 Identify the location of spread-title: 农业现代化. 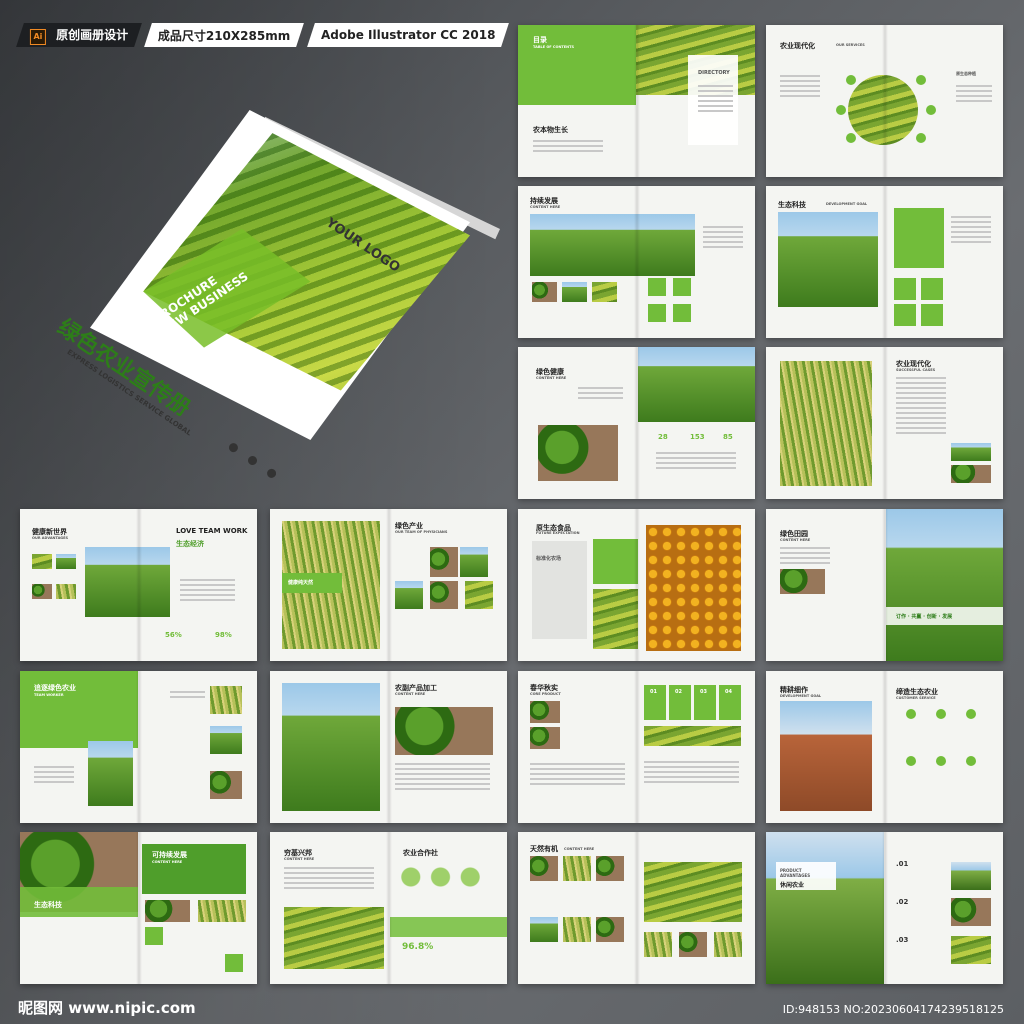
(797, 46).